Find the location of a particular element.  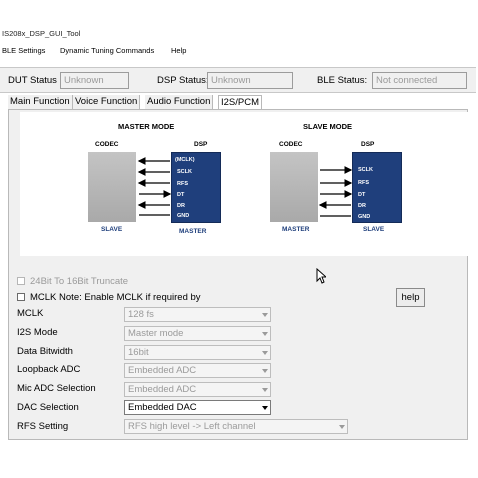

slave-arrows is located at coordinates (335, 191).